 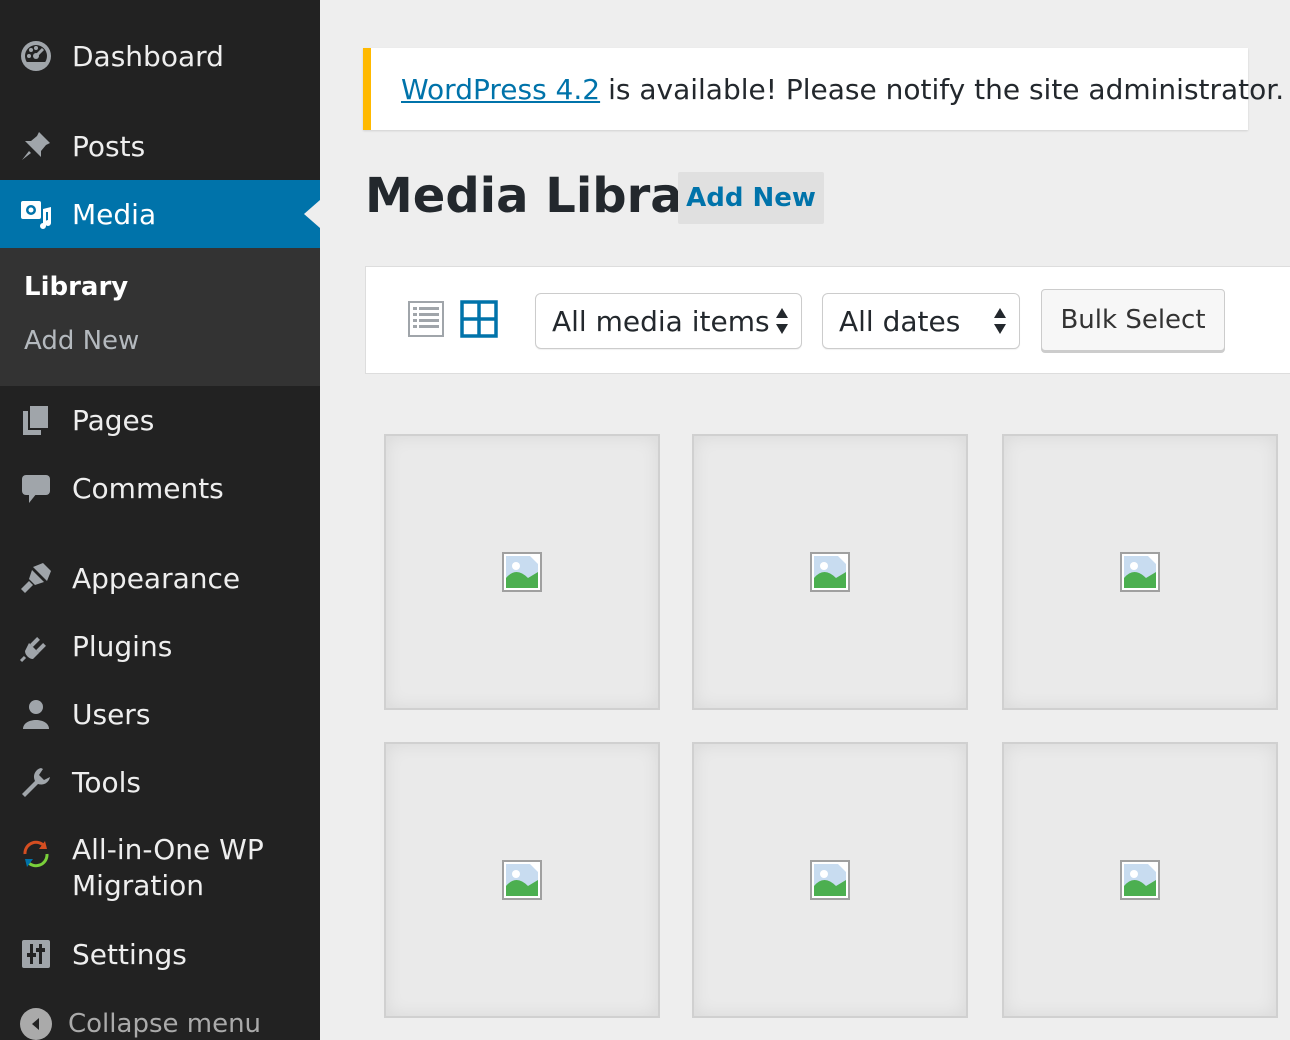 What do you see at coordinates (168, 867) in the screenshot?
I see `sidebar-item-label: All-in-One WP Migration` at bounding box center [168, 867].